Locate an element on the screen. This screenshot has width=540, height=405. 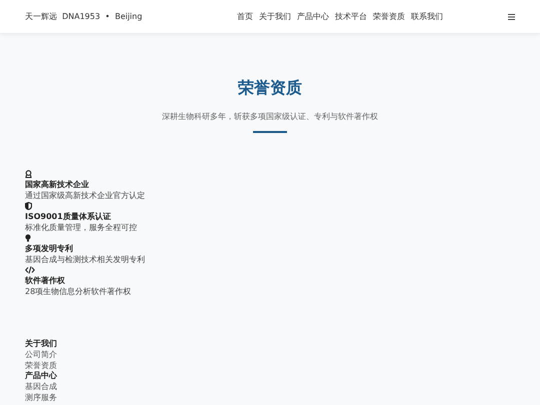
lightbulb-icon is located at coordinates (28, 238).